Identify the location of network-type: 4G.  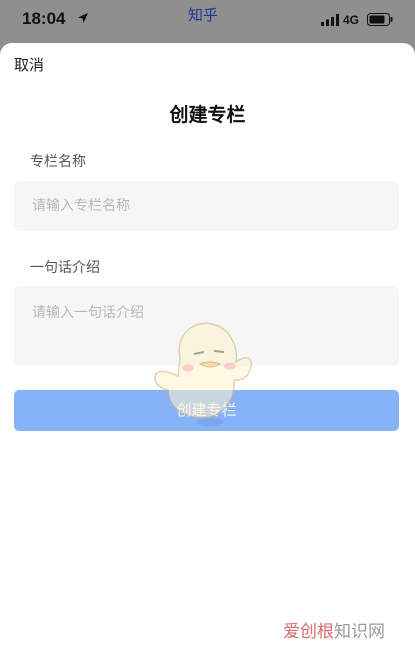
(351, 20).